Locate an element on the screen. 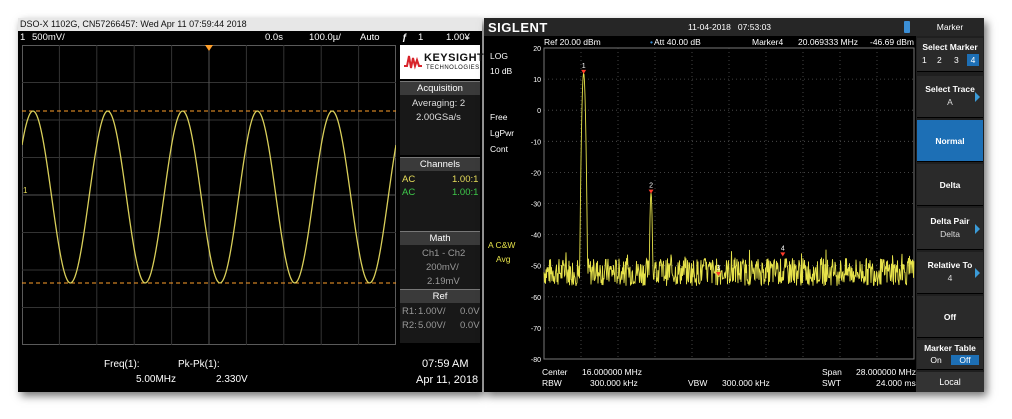 This screenshot has height=419, width=1012. relative-to-value: 4 is located at coordinates (950, 278).